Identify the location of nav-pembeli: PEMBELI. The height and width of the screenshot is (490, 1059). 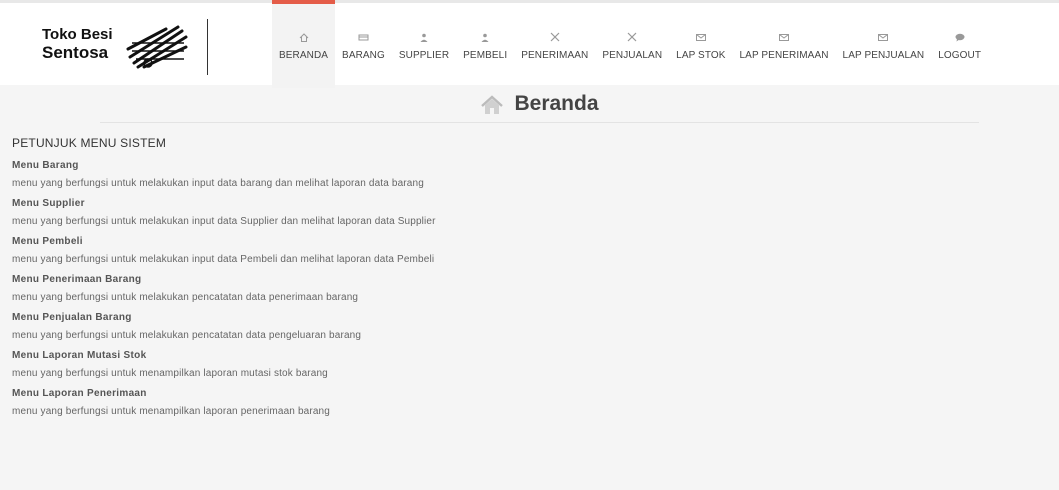
(485, 44).